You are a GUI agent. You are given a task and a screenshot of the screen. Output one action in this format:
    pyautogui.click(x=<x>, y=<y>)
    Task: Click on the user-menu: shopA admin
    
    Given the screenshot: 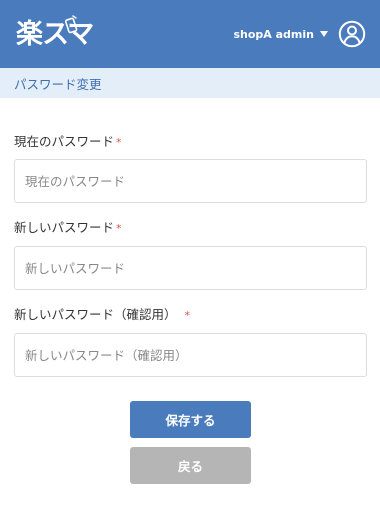 What is the action you would take?
    pyautogui.click(x=299, y=34)
    